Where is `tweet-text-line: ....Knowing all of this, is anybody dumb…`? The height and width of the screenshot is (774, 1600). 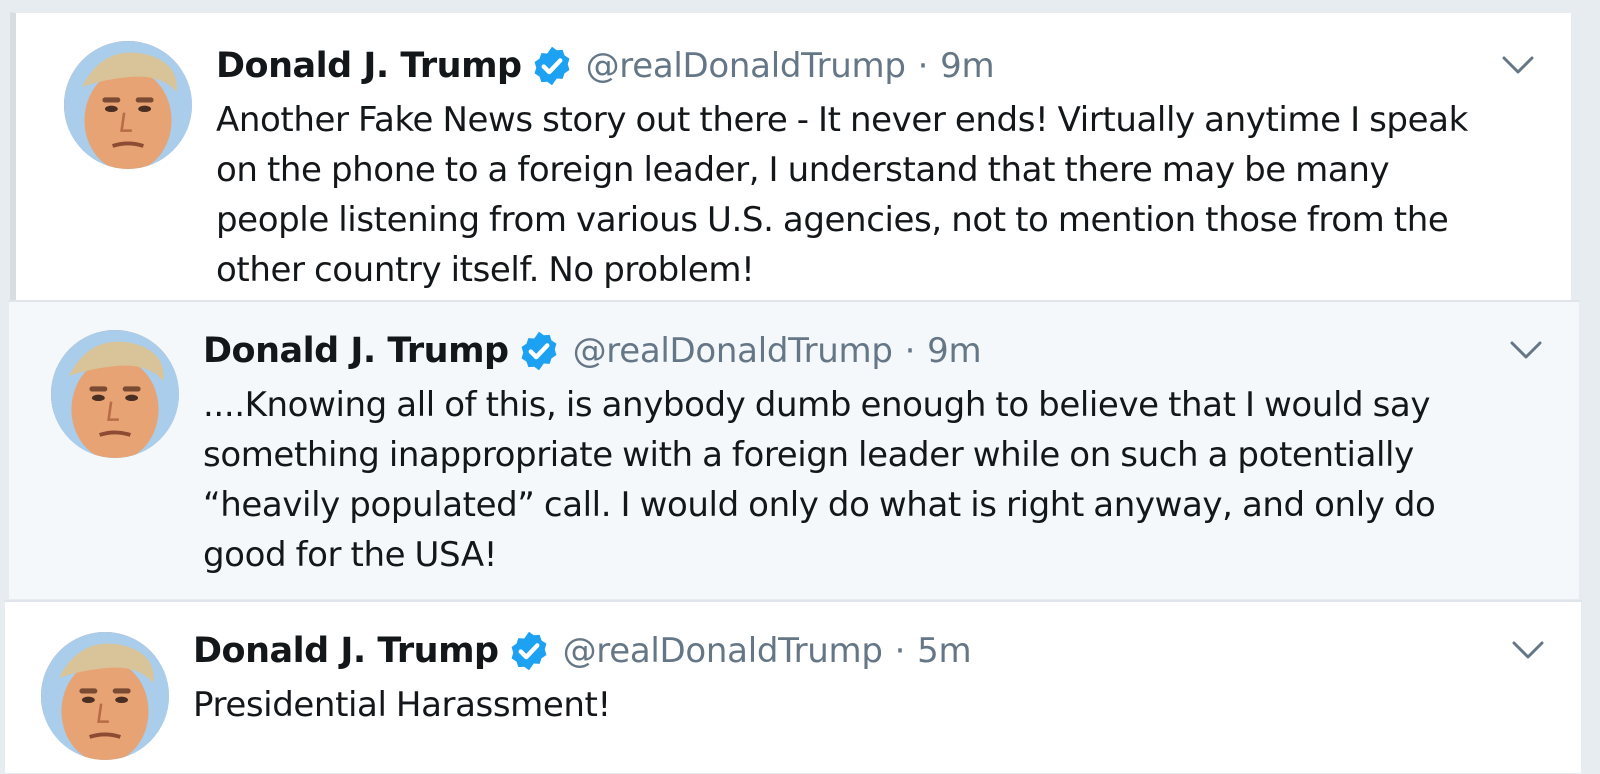 tweet-text-line: ....Knowing all of this, is anybody dumb… is located at coordinates (817, 405).